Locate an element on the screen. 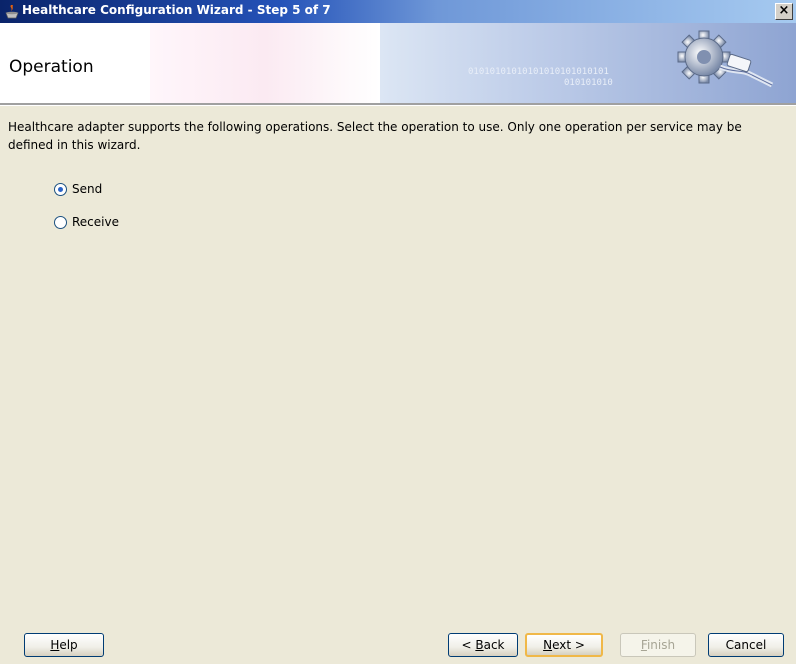 This screenshot has width=796, height=664. radio-button-receive is located at coordinates (60, 222).